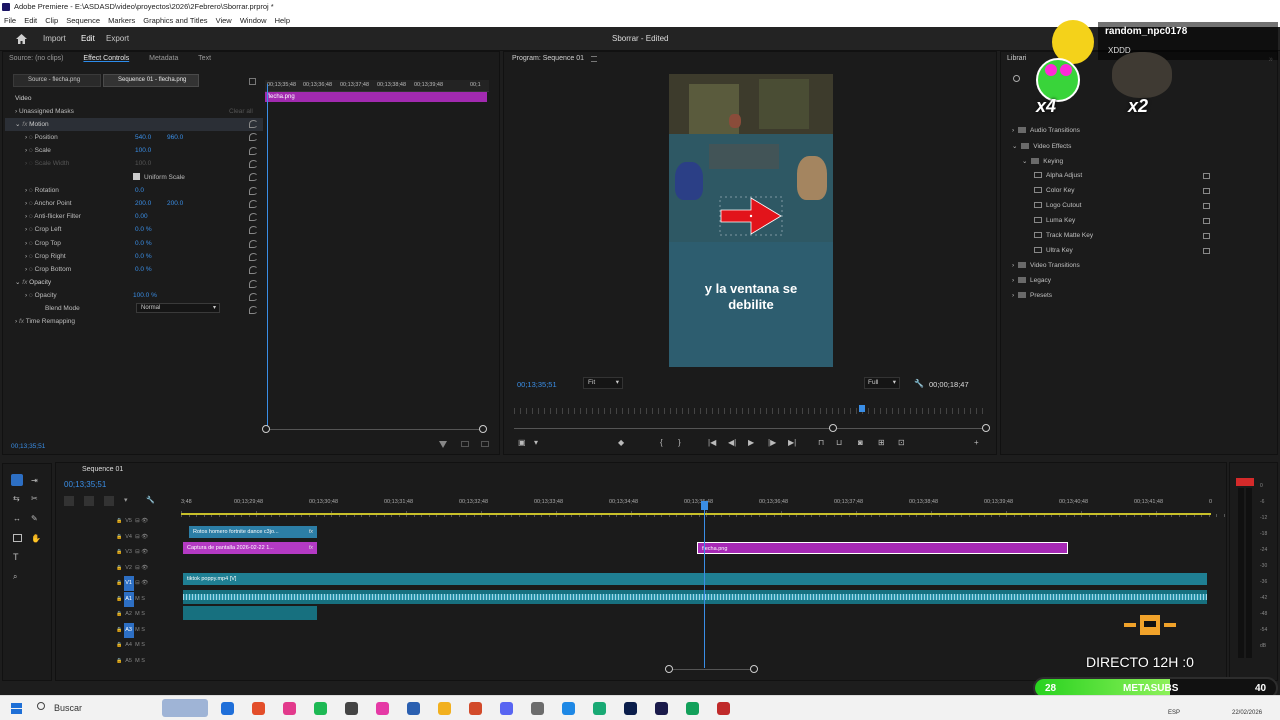 Image resolution: width=1280 pixels, height=720 pixels. I want to click on timeline-timecode: 00;13;35;51, so click(85, 484).